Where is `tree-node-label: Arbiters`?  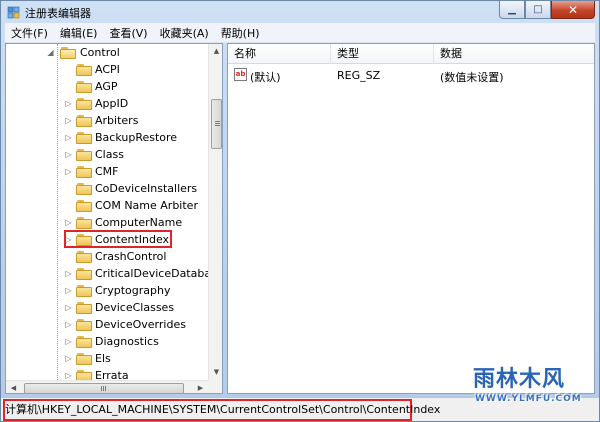 tree-node-label: Arbiters is located at coordinates (117, 120).